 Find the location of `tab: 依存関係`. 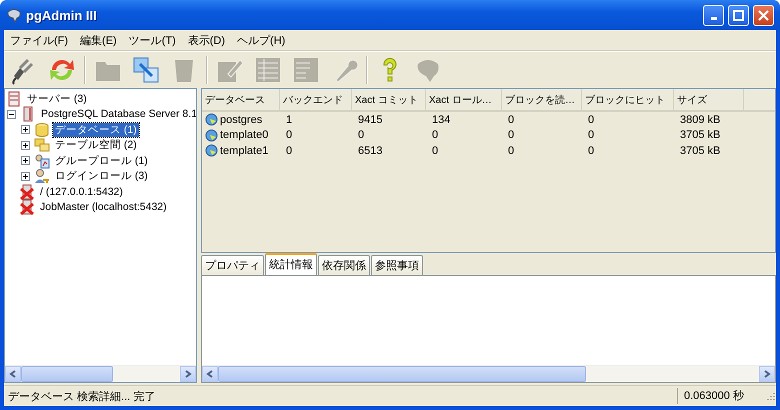

tab: 依存関係 is located at coordinates (344, 265).